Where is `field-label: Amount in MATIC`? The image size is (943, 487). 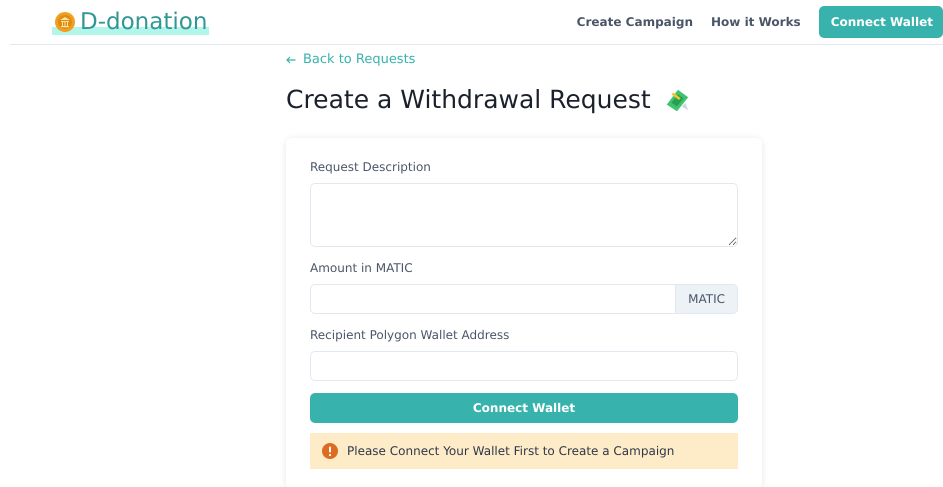 field-label: Amount in MATIC is located at coordinates (362, 268).